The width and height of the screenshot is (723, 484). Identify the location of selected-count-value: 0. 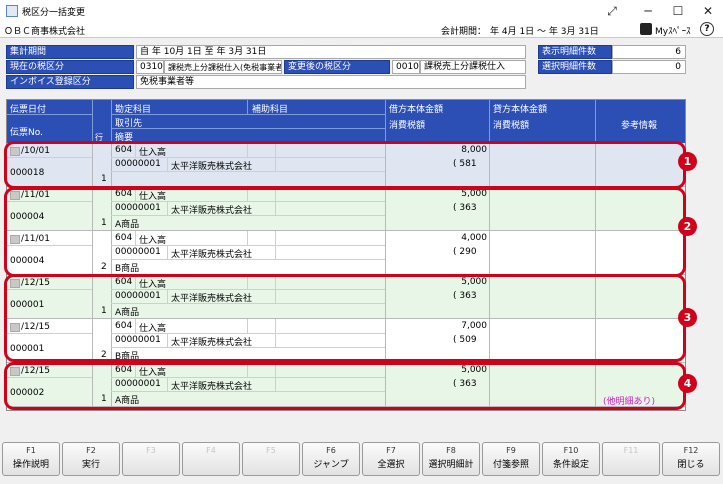
(649, 67).